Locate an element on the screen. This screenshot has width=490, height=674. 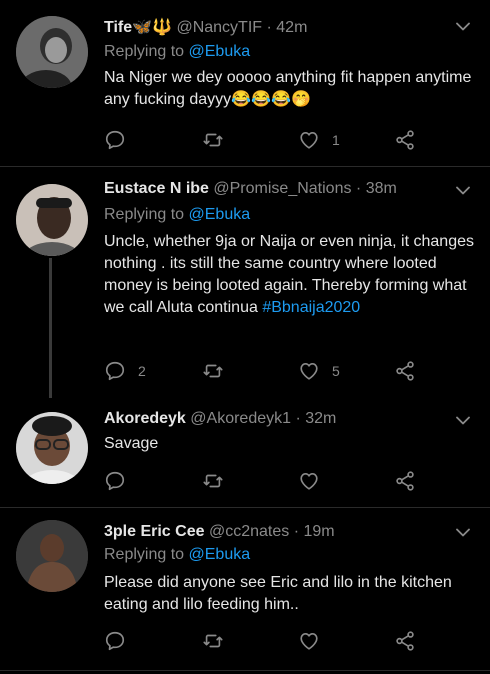
reply-button: 2 is located at coordinates (125, 371).